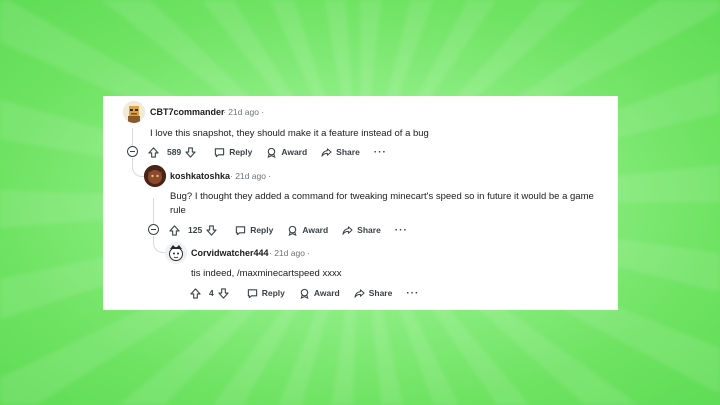 This screenshot has width=720, height=405. Describe the element at coordinates (266, 273) in the screenshot. I see `comment-text: tis indeed, /maxminecartspeed xxxx` at that location.